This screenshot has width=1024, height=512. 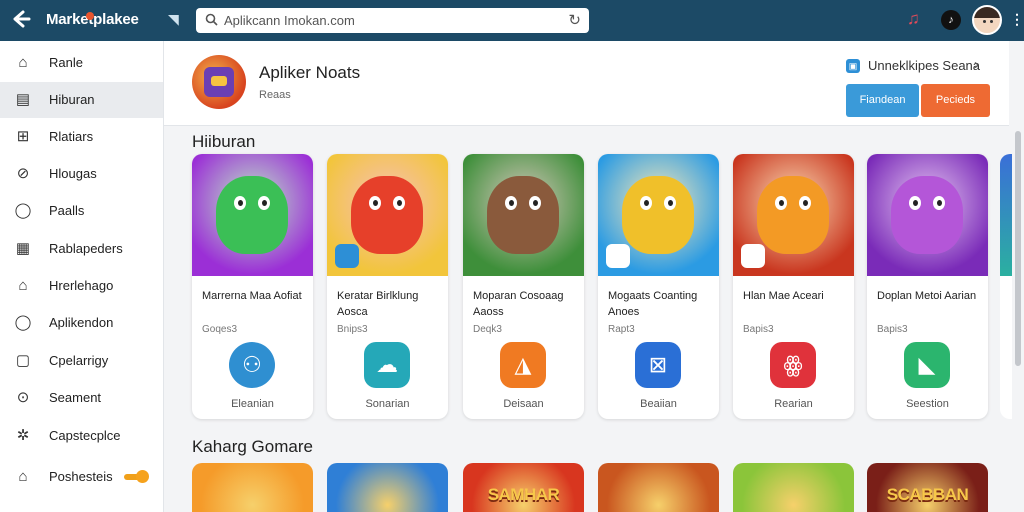 What do you see at coordinates (523, 286) in the screenshot?
I see `app-card: Moparan Cosoaag Aaoss Deqk3 ◮ Deisaan` at bounding box center [523, 286].